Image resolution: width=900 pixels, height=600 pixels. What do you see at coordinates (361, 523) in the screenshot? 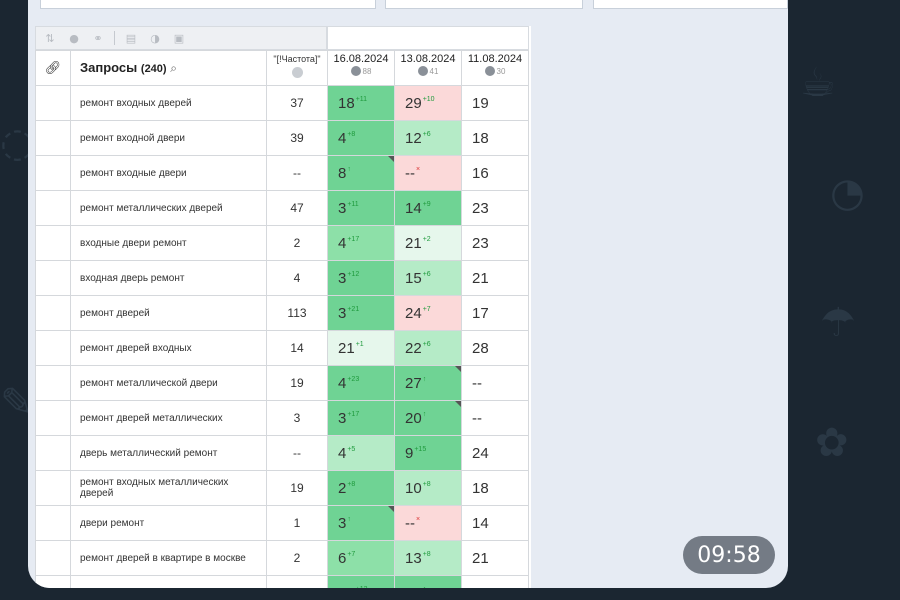
I see `position-cell: 3↑` at bounding box center [361, 523].